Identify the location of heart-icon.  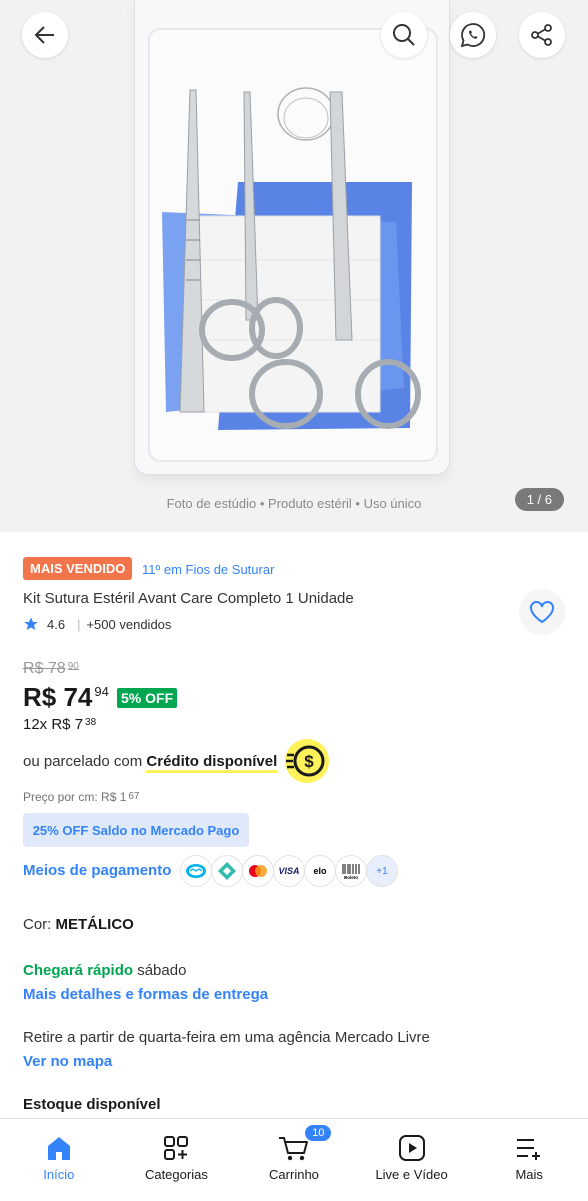
(542, 612).